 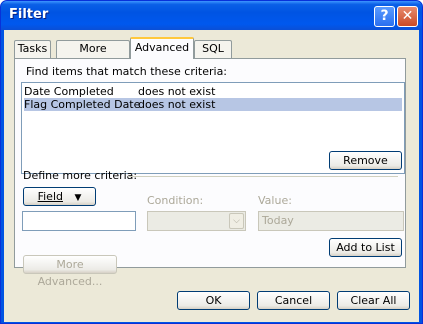 What do you see at coordinates (79, 221) in the screenshot?
I see `field-input` at bounding box center [79, 221].